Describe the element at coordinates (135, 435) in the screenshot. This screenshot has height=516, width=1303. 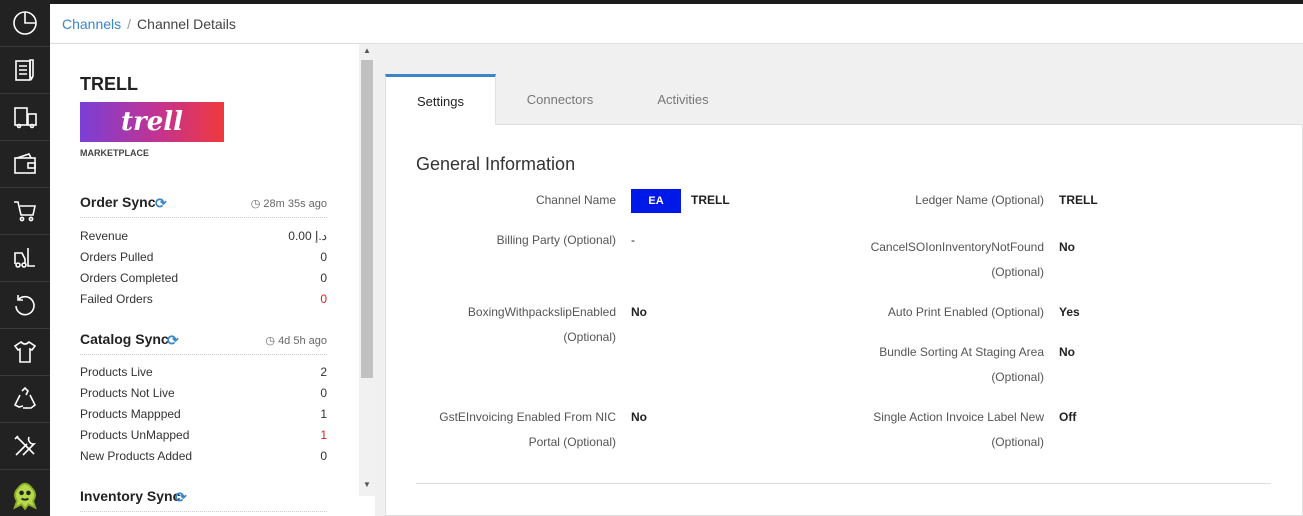
I see `catalog-sync-label: Products UnMapped` at that location.